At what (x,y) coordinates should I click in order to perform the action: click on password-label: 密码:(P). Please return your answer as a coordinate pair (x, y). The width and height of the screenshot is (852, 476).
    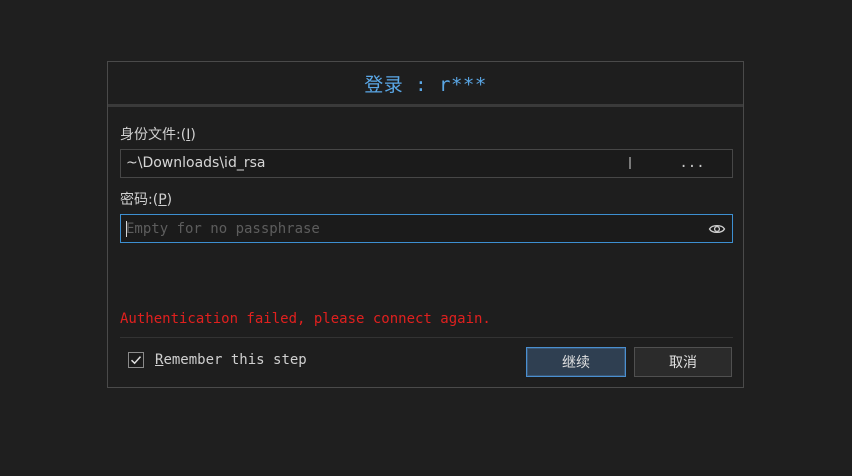
    Looking at the image, I should click on (146, 200).